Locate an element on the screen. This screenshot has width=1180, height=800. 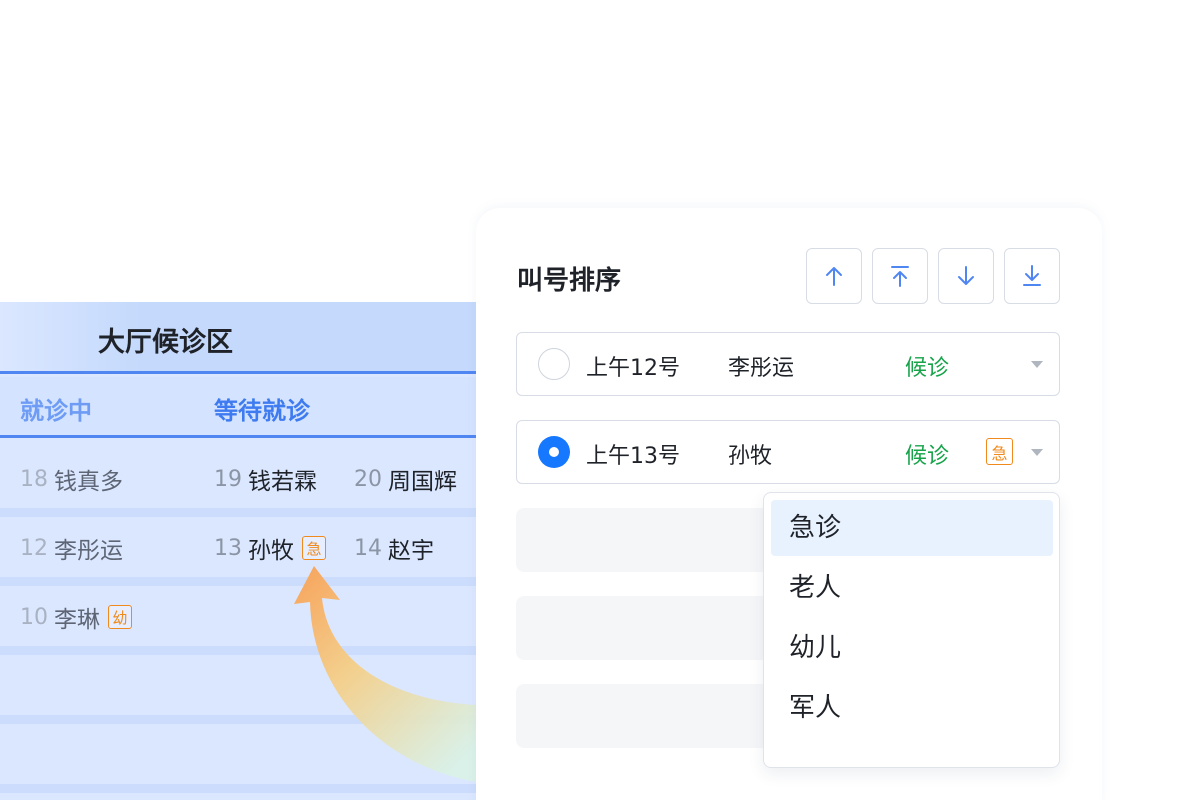
priority-dropdown-menu: 急诊 老人 幼儿 军人 is located at coordinates (911, 630).